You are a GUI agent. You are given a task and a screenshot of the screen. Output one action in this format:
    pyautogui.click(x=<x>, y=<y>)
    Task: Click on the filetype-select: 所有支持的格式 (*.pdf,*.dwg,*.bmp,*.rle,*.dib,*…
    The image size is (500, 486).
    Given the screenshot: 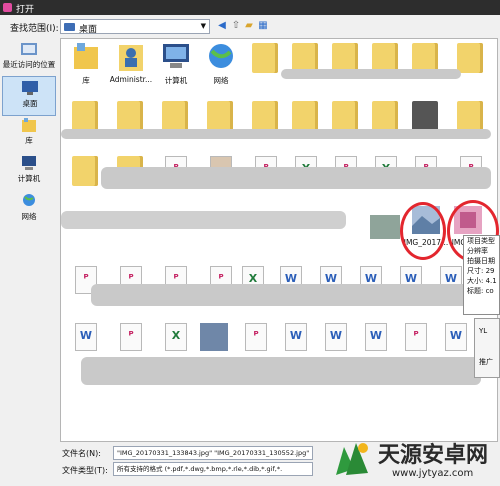 What is the action you would take?
    pyautogui.click(x=213, y=469)
    